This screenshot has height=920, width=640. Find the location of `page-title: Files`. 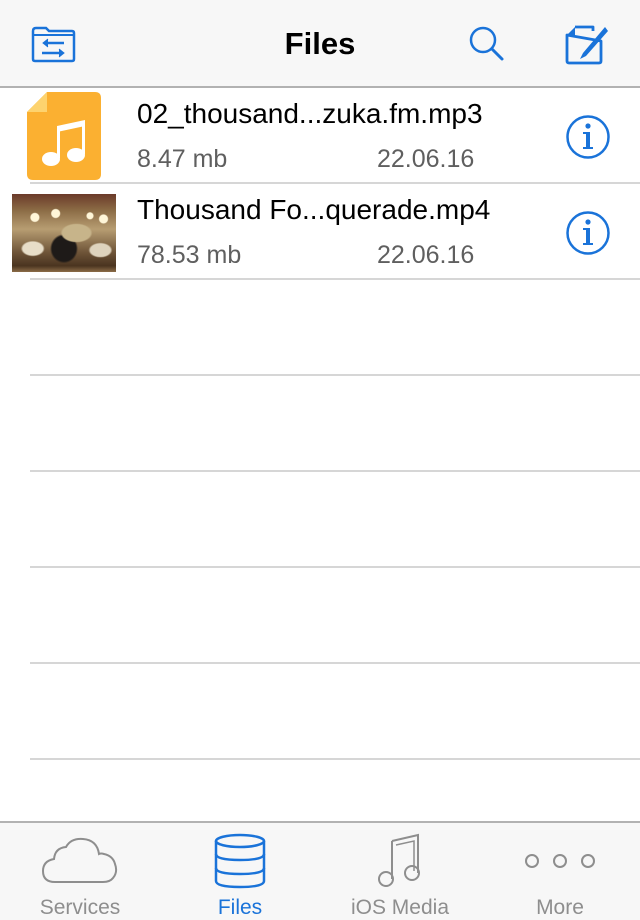

page-title: Files is located at coordinates (320, 43).